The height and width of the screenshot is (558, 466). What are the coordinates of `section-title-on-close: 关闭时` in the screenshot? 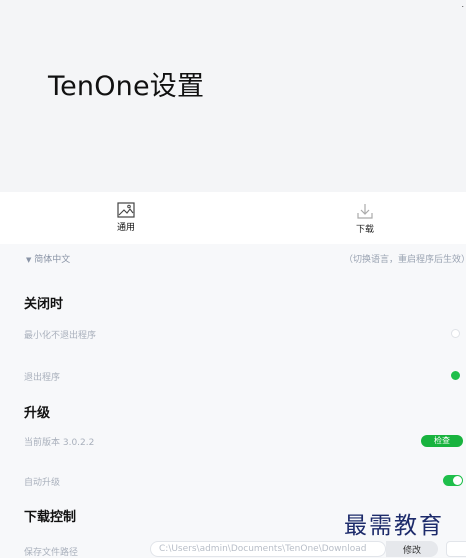 It's located at (44, 304).